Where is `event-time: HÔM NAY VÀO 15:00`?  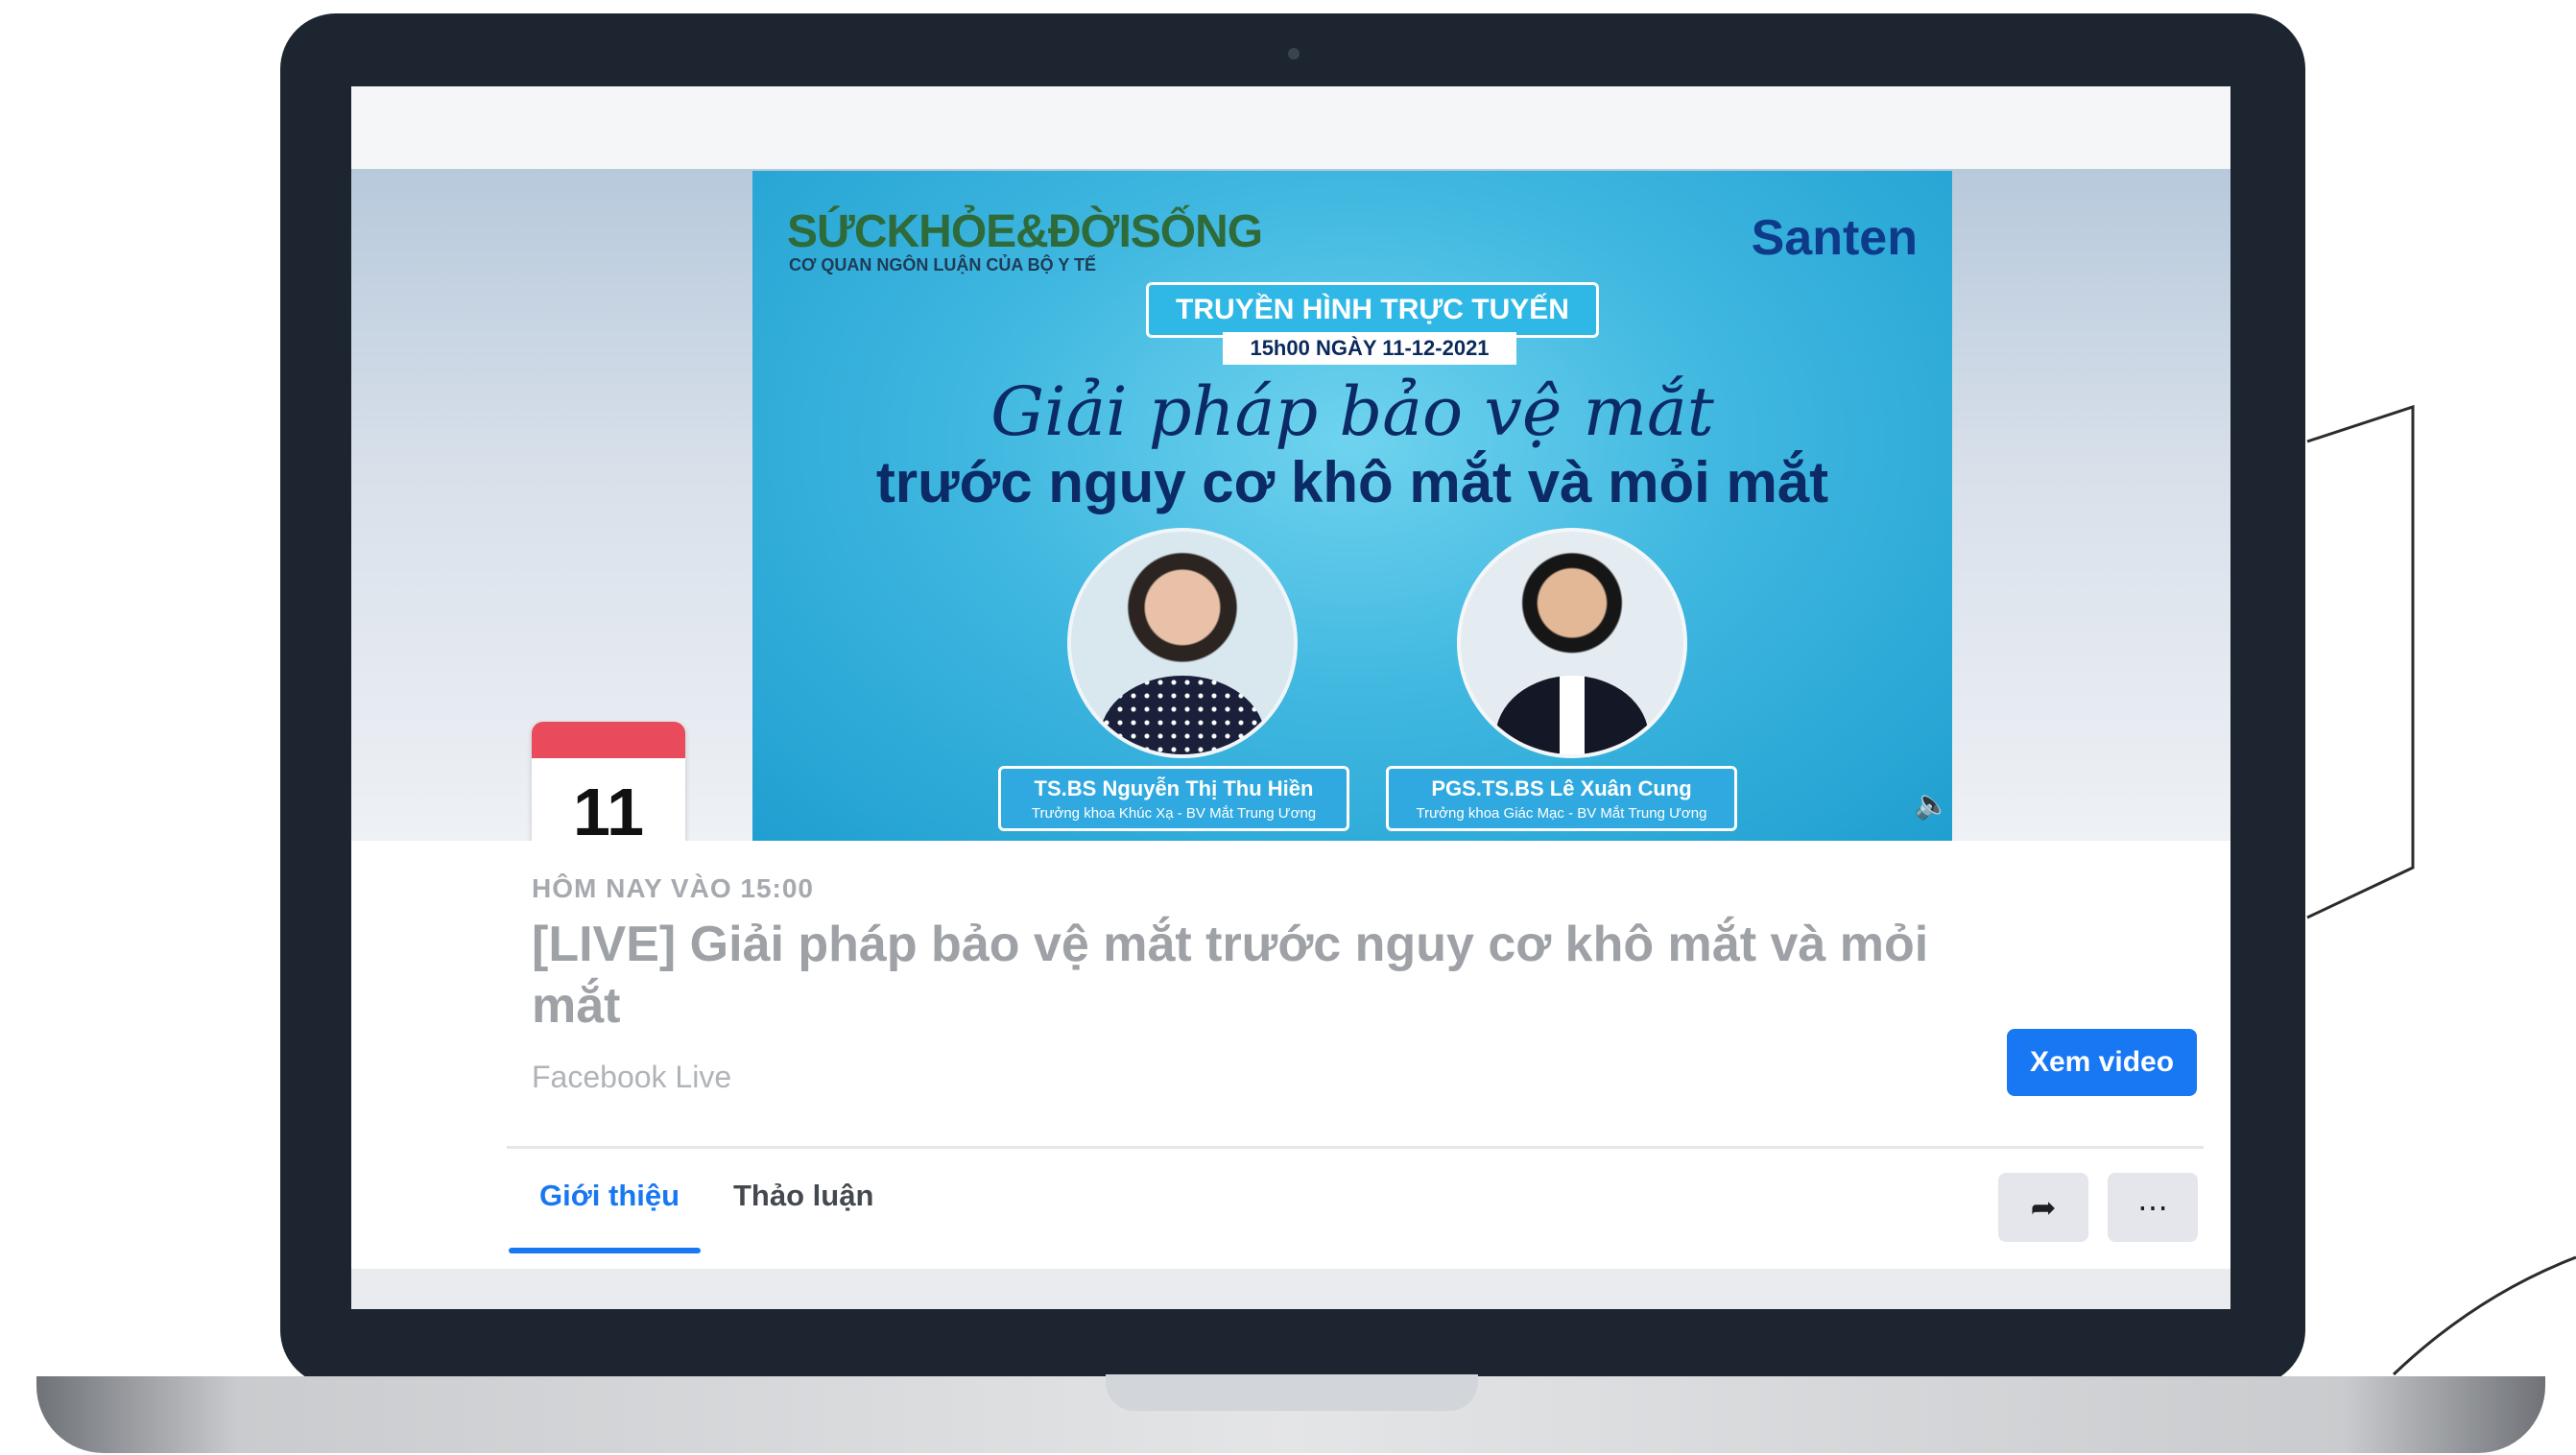
event-time: HÔM NAY VÀO 15:00 is located at coordinates (673, 888).